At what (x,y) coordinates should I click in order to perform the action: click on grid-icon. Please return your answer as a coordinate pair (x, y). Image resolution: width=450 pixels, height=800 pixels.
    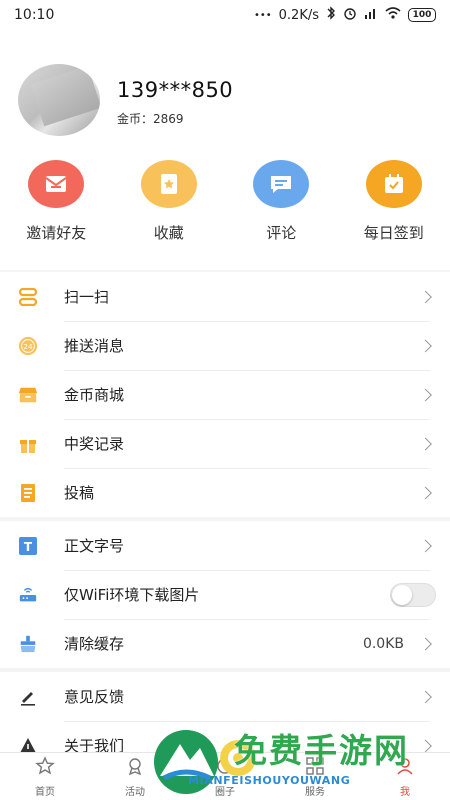
    Looking at the image, I should click on (315, 768).